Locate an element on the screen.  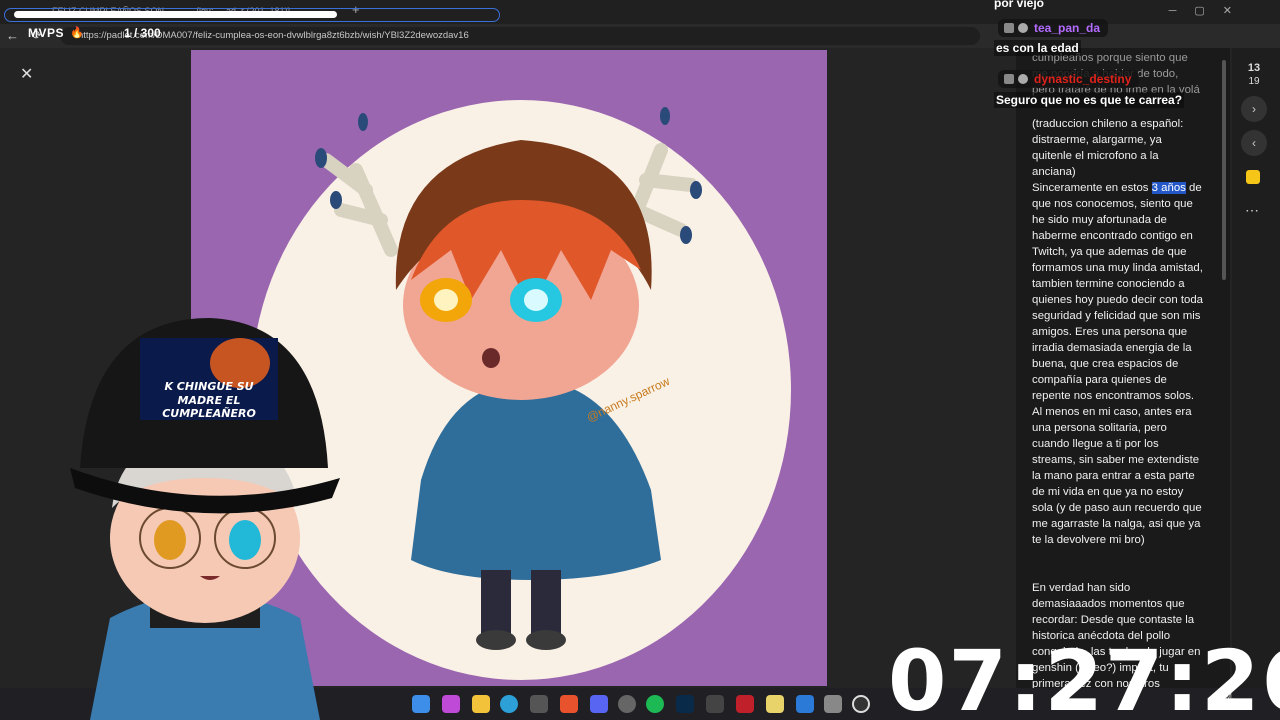
overlay-title: MVPS is located at coordinates (46, 33).